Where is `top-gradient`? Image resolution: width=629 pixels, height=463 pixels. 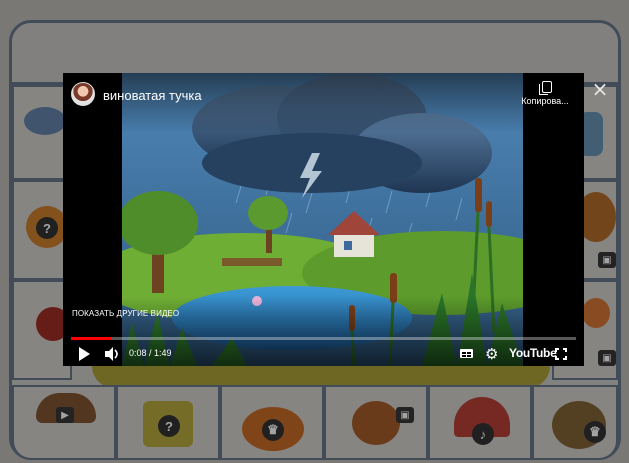 top-gradient is located at coordinates (323, 103).